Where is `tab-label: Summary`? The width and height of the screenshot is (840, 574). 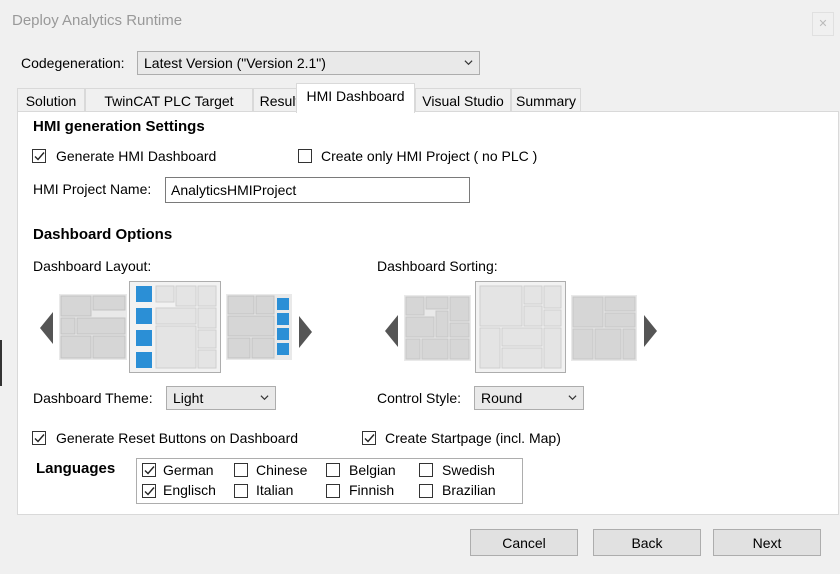 tab-label: Summary is located at coordinates (546, 101).